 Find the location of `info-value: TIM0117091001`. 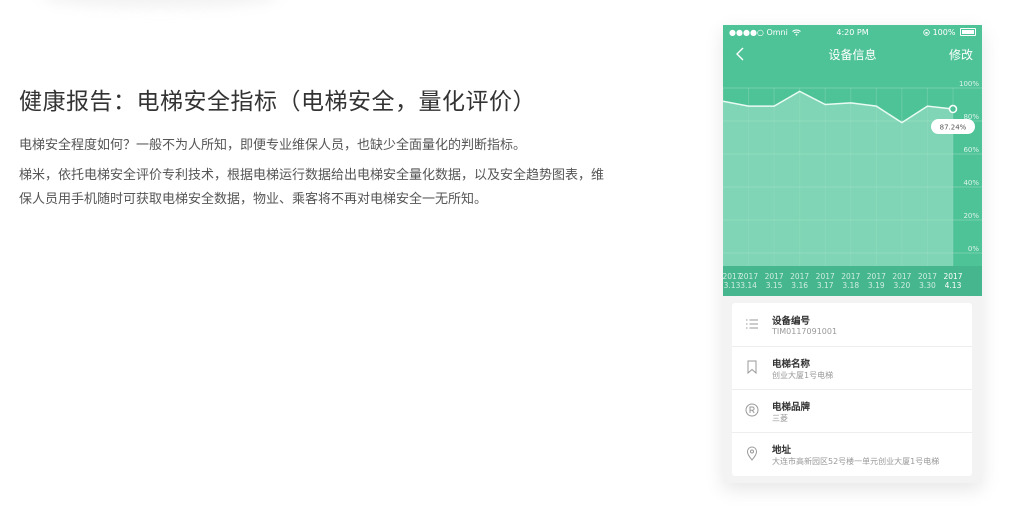

info-value: TIM0117091001 is located at coordinates (805, 331).